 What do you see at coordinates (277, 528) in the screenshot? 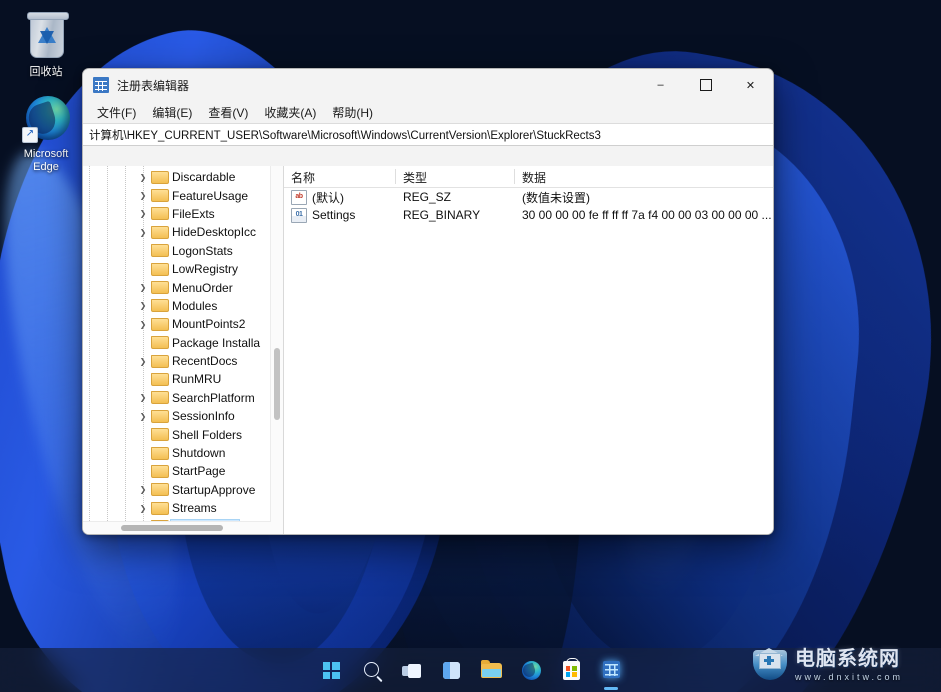
I see `scrollbar-corner` at bounding box center [277, 528].